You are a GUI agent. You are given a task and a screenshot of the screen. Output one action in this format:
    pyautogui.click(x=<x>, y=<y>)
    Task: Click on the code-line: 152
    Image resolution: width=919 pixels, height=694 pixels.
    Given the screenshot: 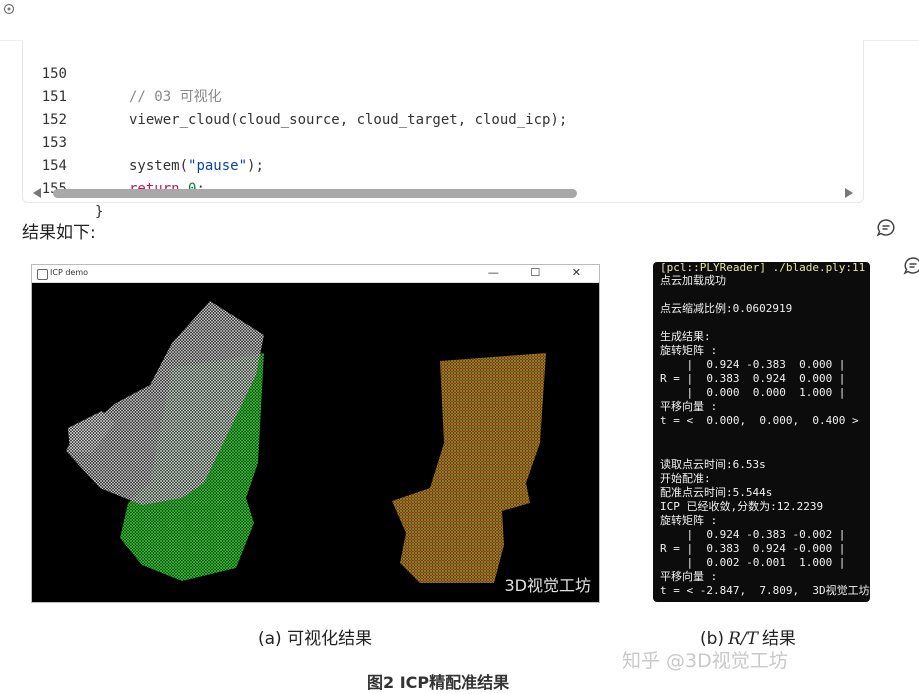 What is the action you would take?
    pyautogui.click(x=45, y=107)
    